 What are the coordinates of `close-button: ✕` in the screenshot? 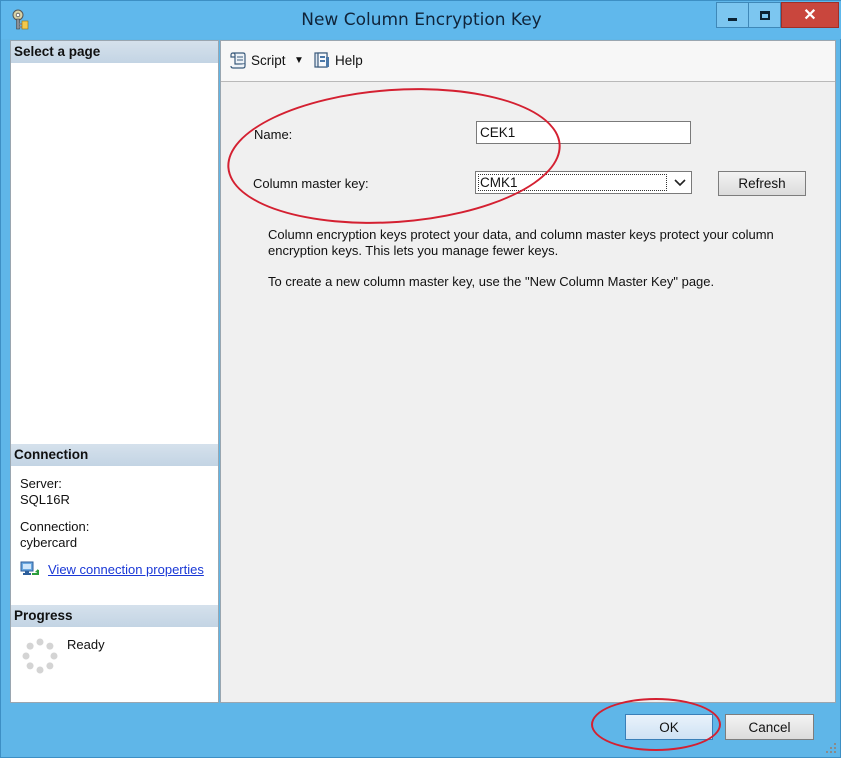 It's located at (810, 15).